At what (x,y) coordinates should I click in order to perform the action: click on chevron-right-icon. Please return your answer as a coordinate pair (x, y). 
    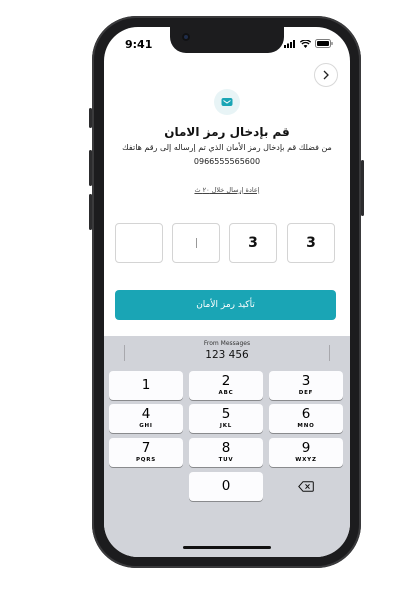
    Looking at the image, I should click on (326, 75).